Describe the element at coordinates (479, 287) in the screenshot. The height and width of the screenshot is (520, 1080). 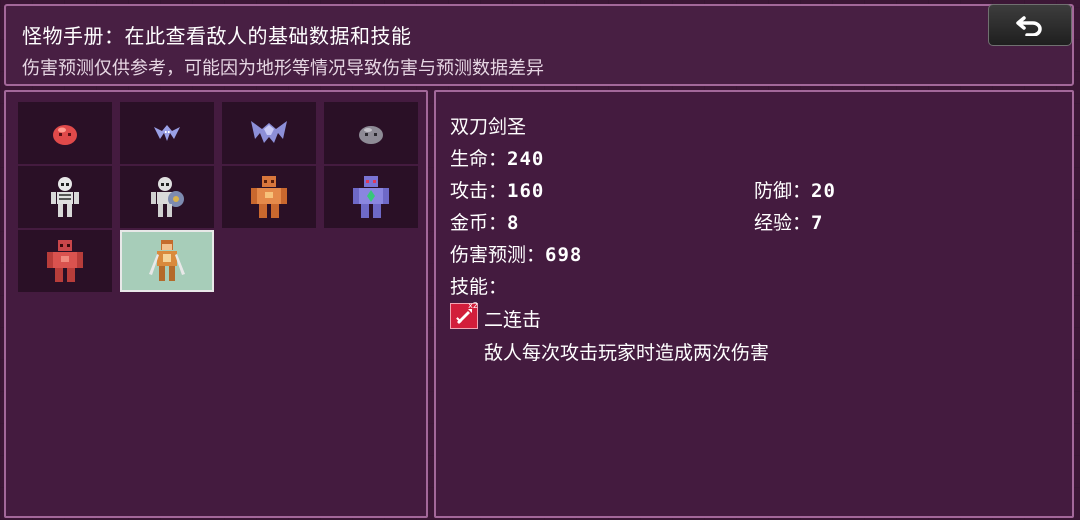
I see `skills-label: 技能：` at that location.